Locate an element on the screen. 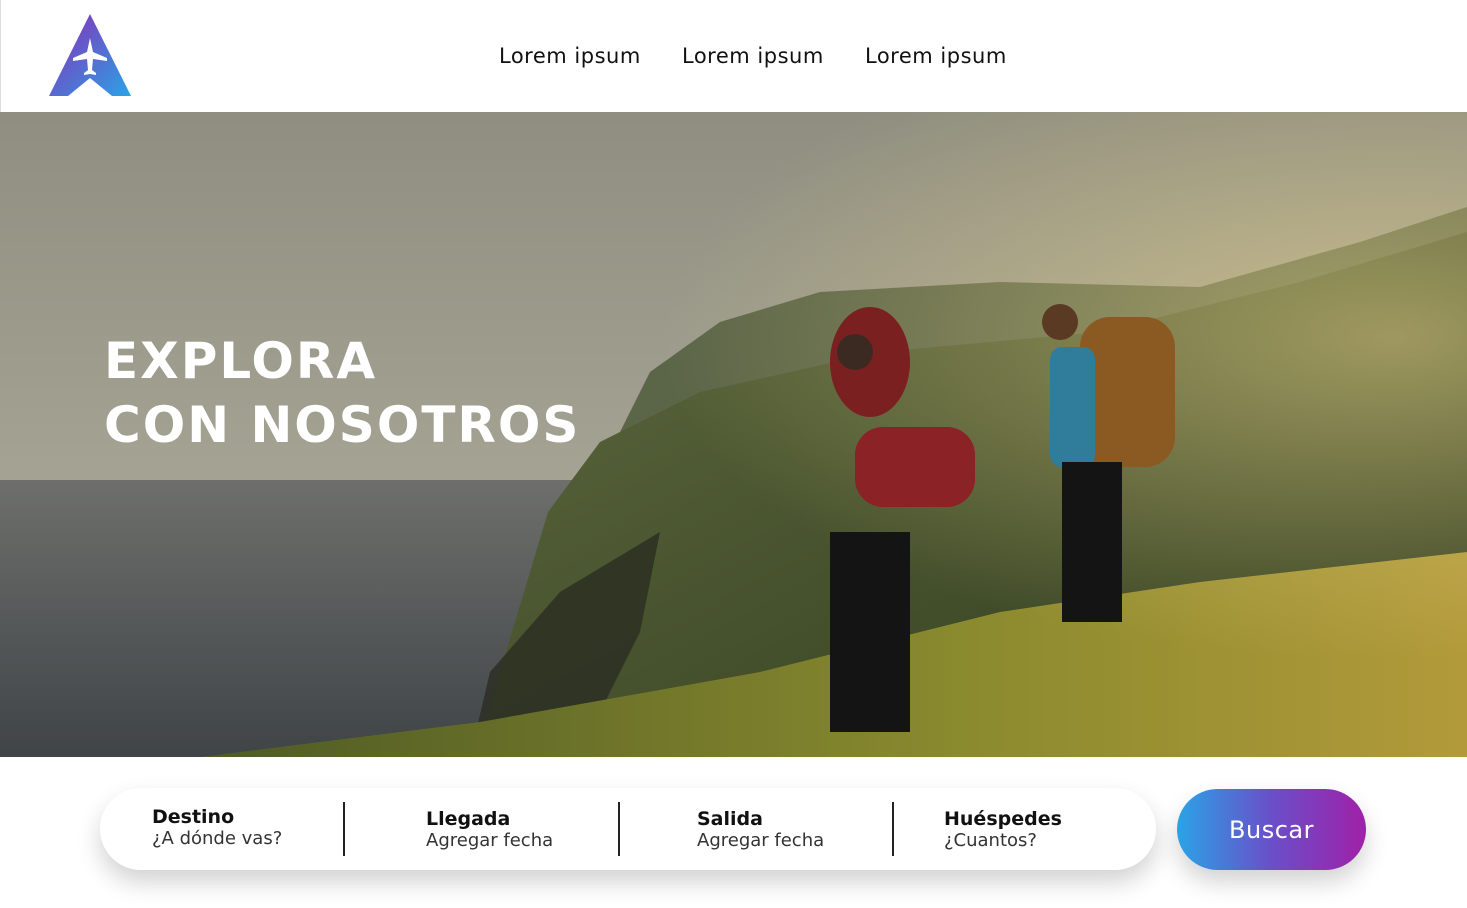 This screenshot has height=908, width=1467. nav-item-3: Lorem ipsum is located at coordinates (936, 56).